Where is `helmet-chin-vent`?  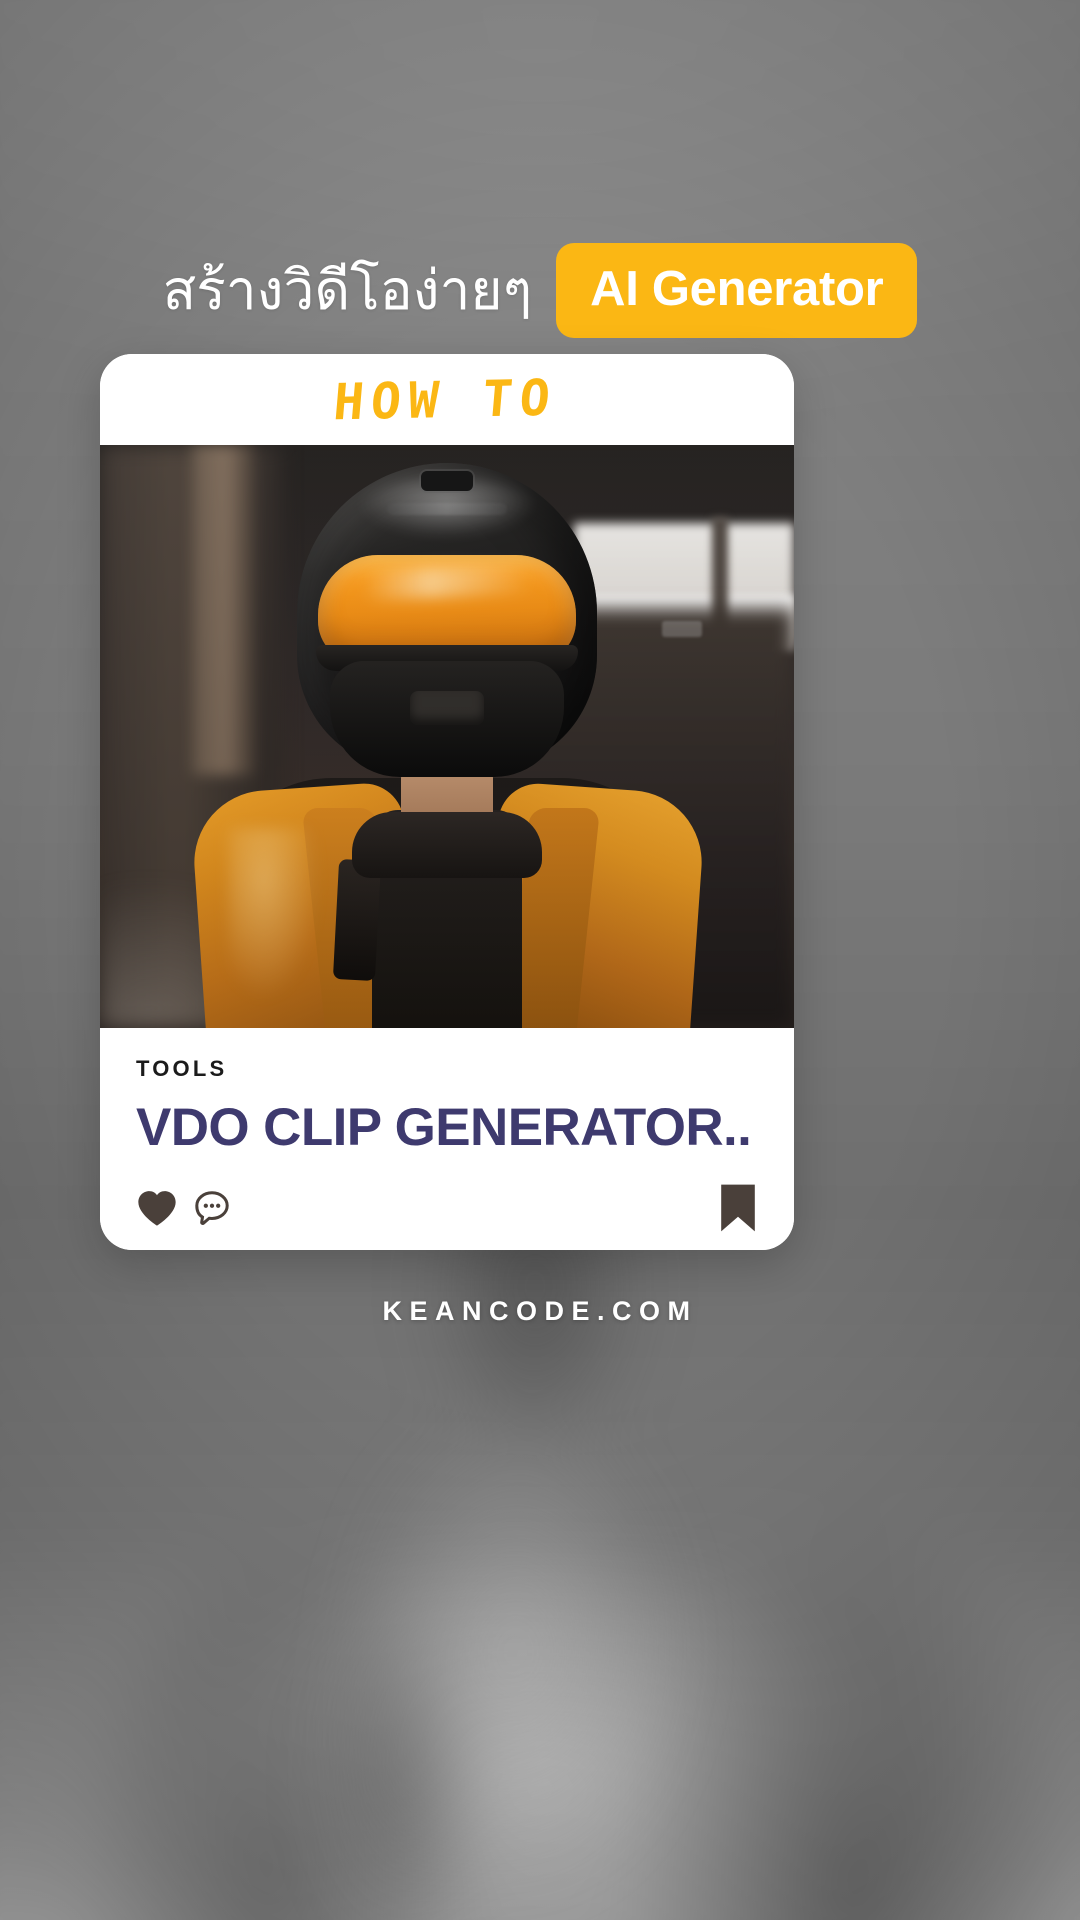 helmet-chin-vent is located at coordinates (447, 708).